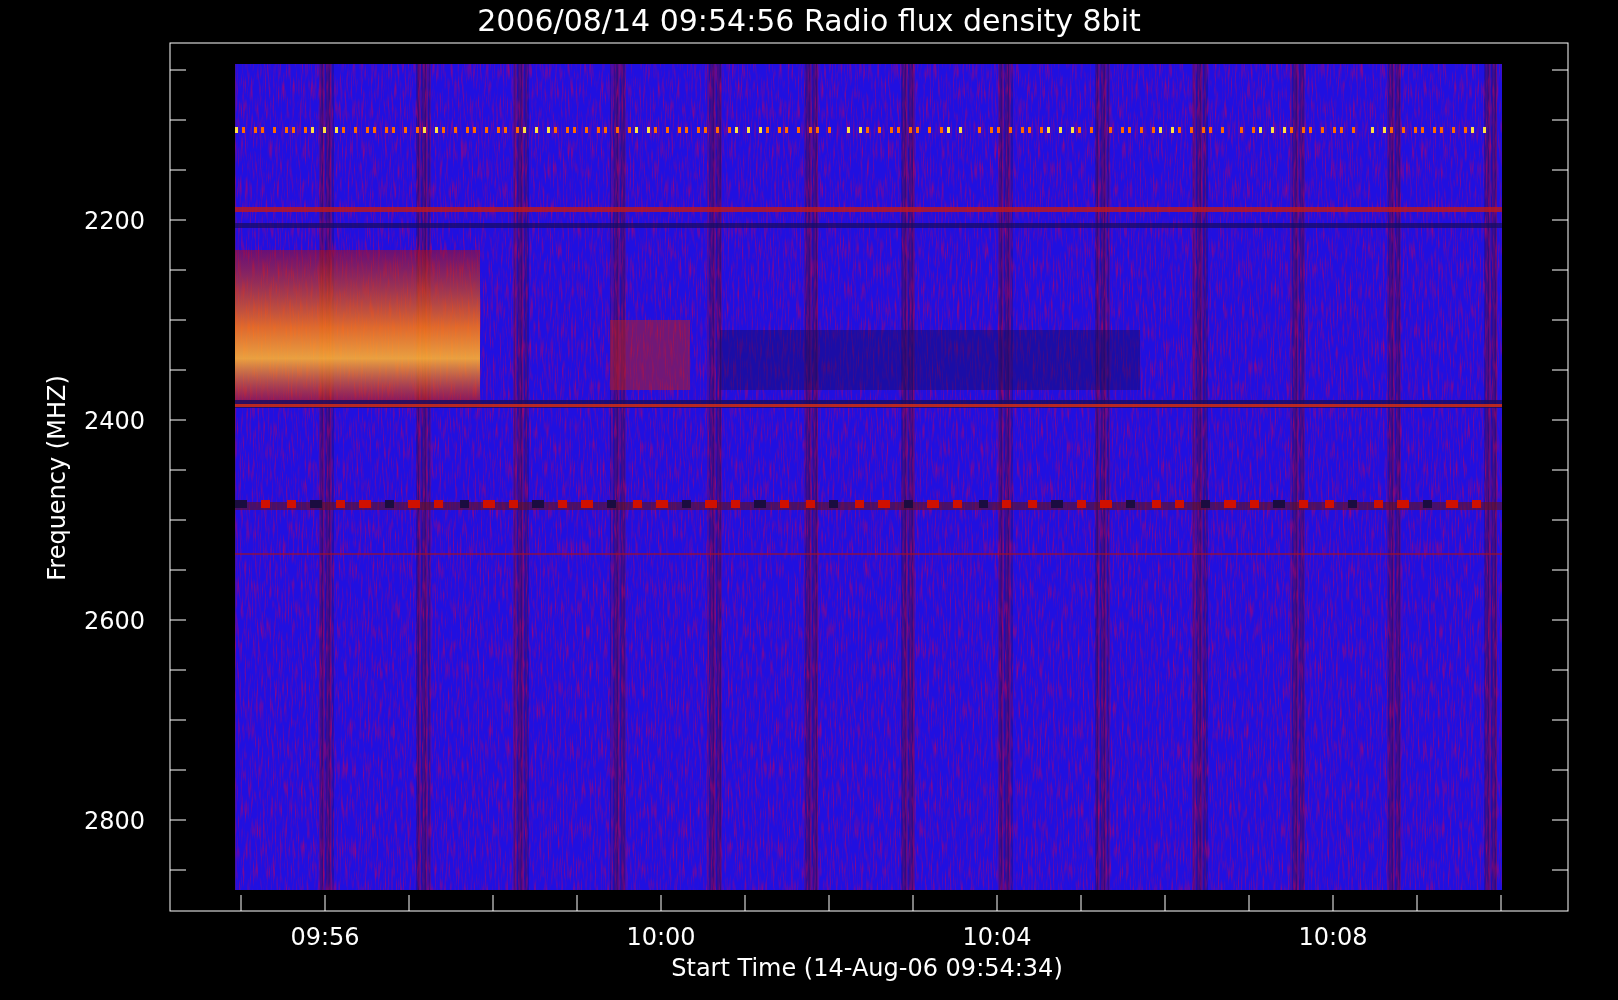 The height and width of the screenshot is (1000, 1618). Describe the element at coordinates (1333, 937) in the screenshot. I see `tick-label: 10:08` at that location.